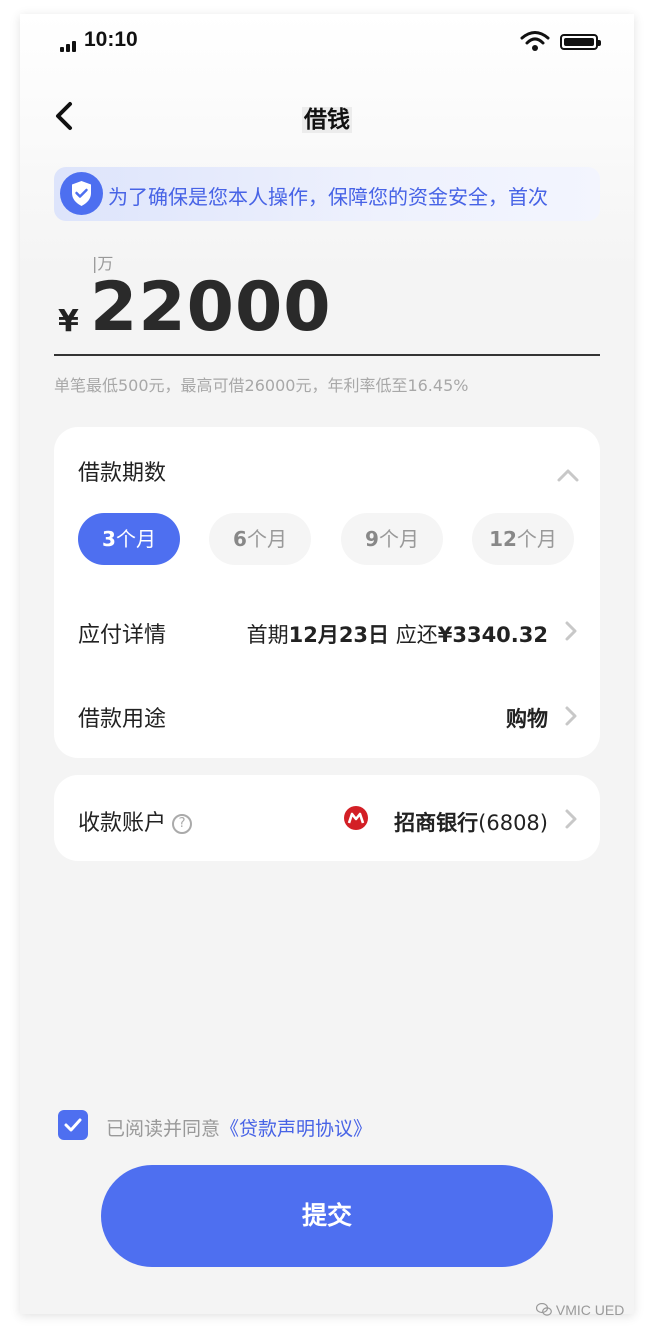  Describe the element at coordinates (579, 1310) in the screenshot. I see `watermark: VMIC UED` at that location.